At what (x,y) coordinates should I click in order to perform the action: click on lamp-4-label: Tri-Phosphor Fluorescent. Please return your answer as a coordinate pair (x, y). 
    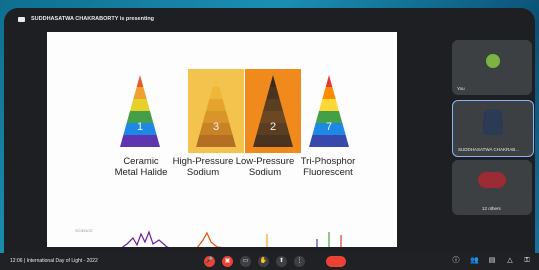
    Looking at the image, I should click on (328, 167).